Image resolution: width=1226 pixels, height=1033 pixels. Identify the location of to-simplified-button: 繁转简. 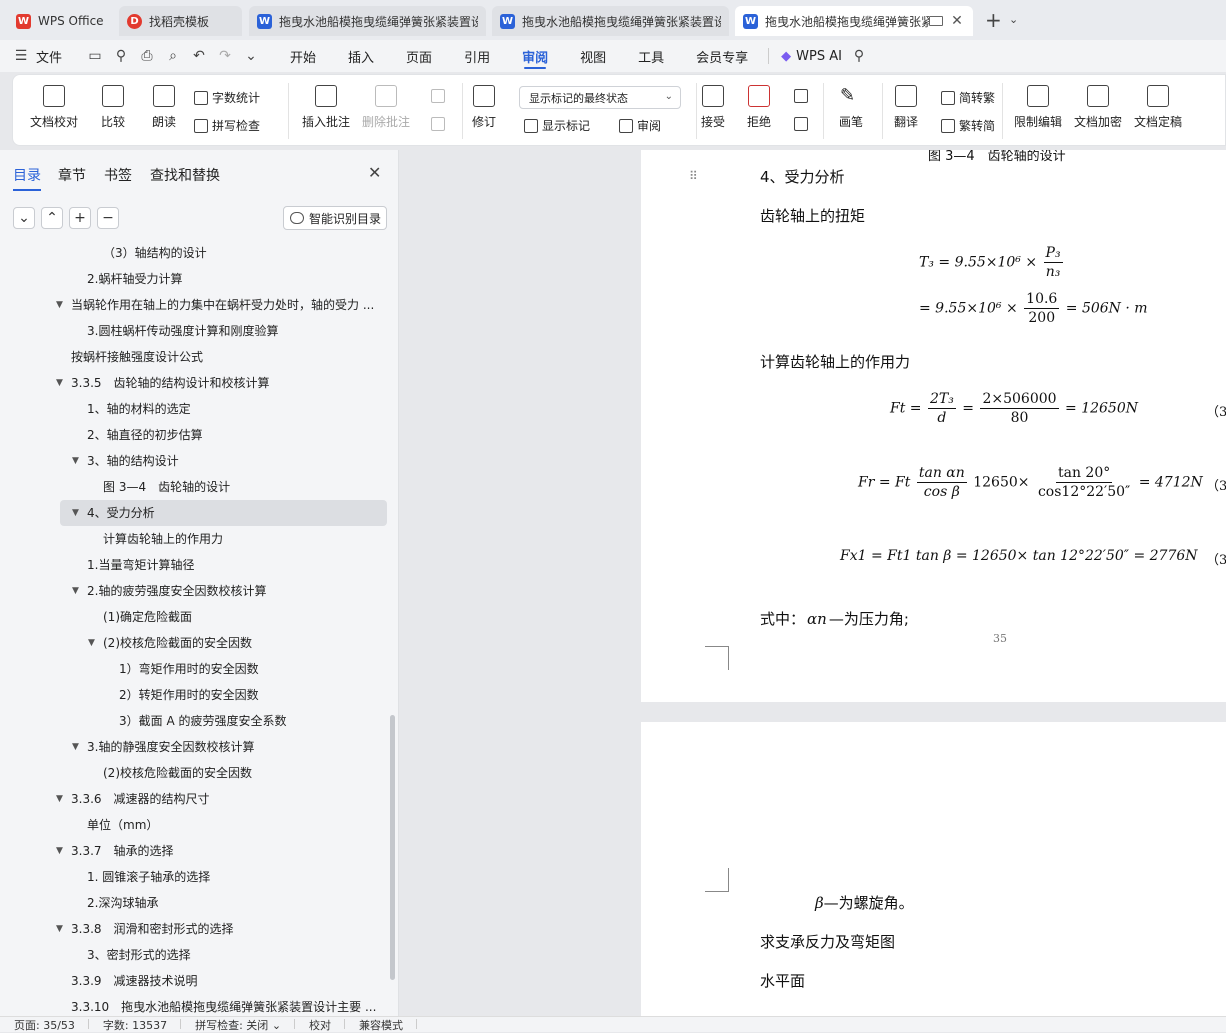
(968, 125).